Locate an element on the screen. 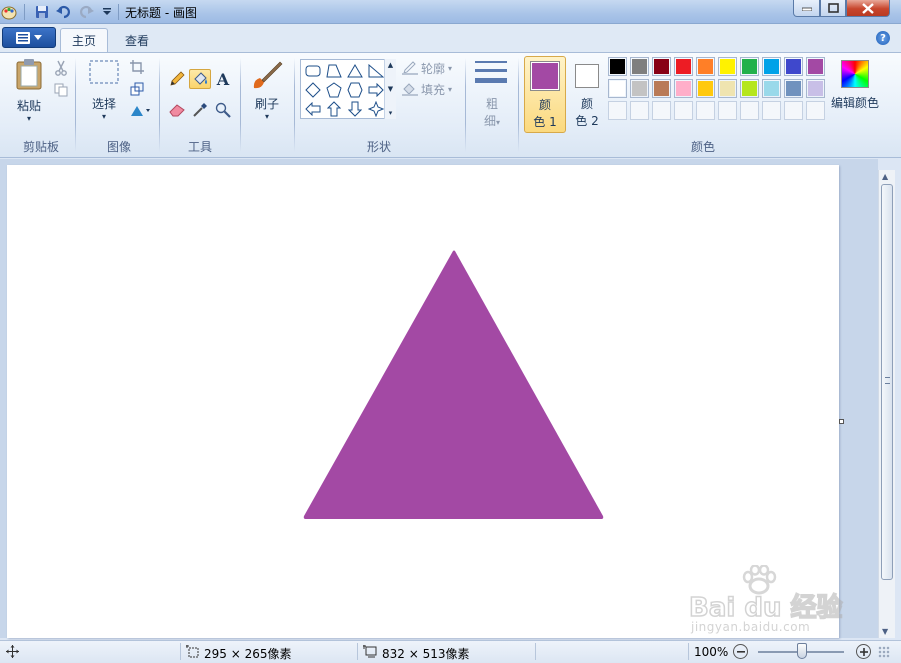 This screenshot has height=663, width=901. scroll-down-icon: ▼ is located at coordinates (885, 631).